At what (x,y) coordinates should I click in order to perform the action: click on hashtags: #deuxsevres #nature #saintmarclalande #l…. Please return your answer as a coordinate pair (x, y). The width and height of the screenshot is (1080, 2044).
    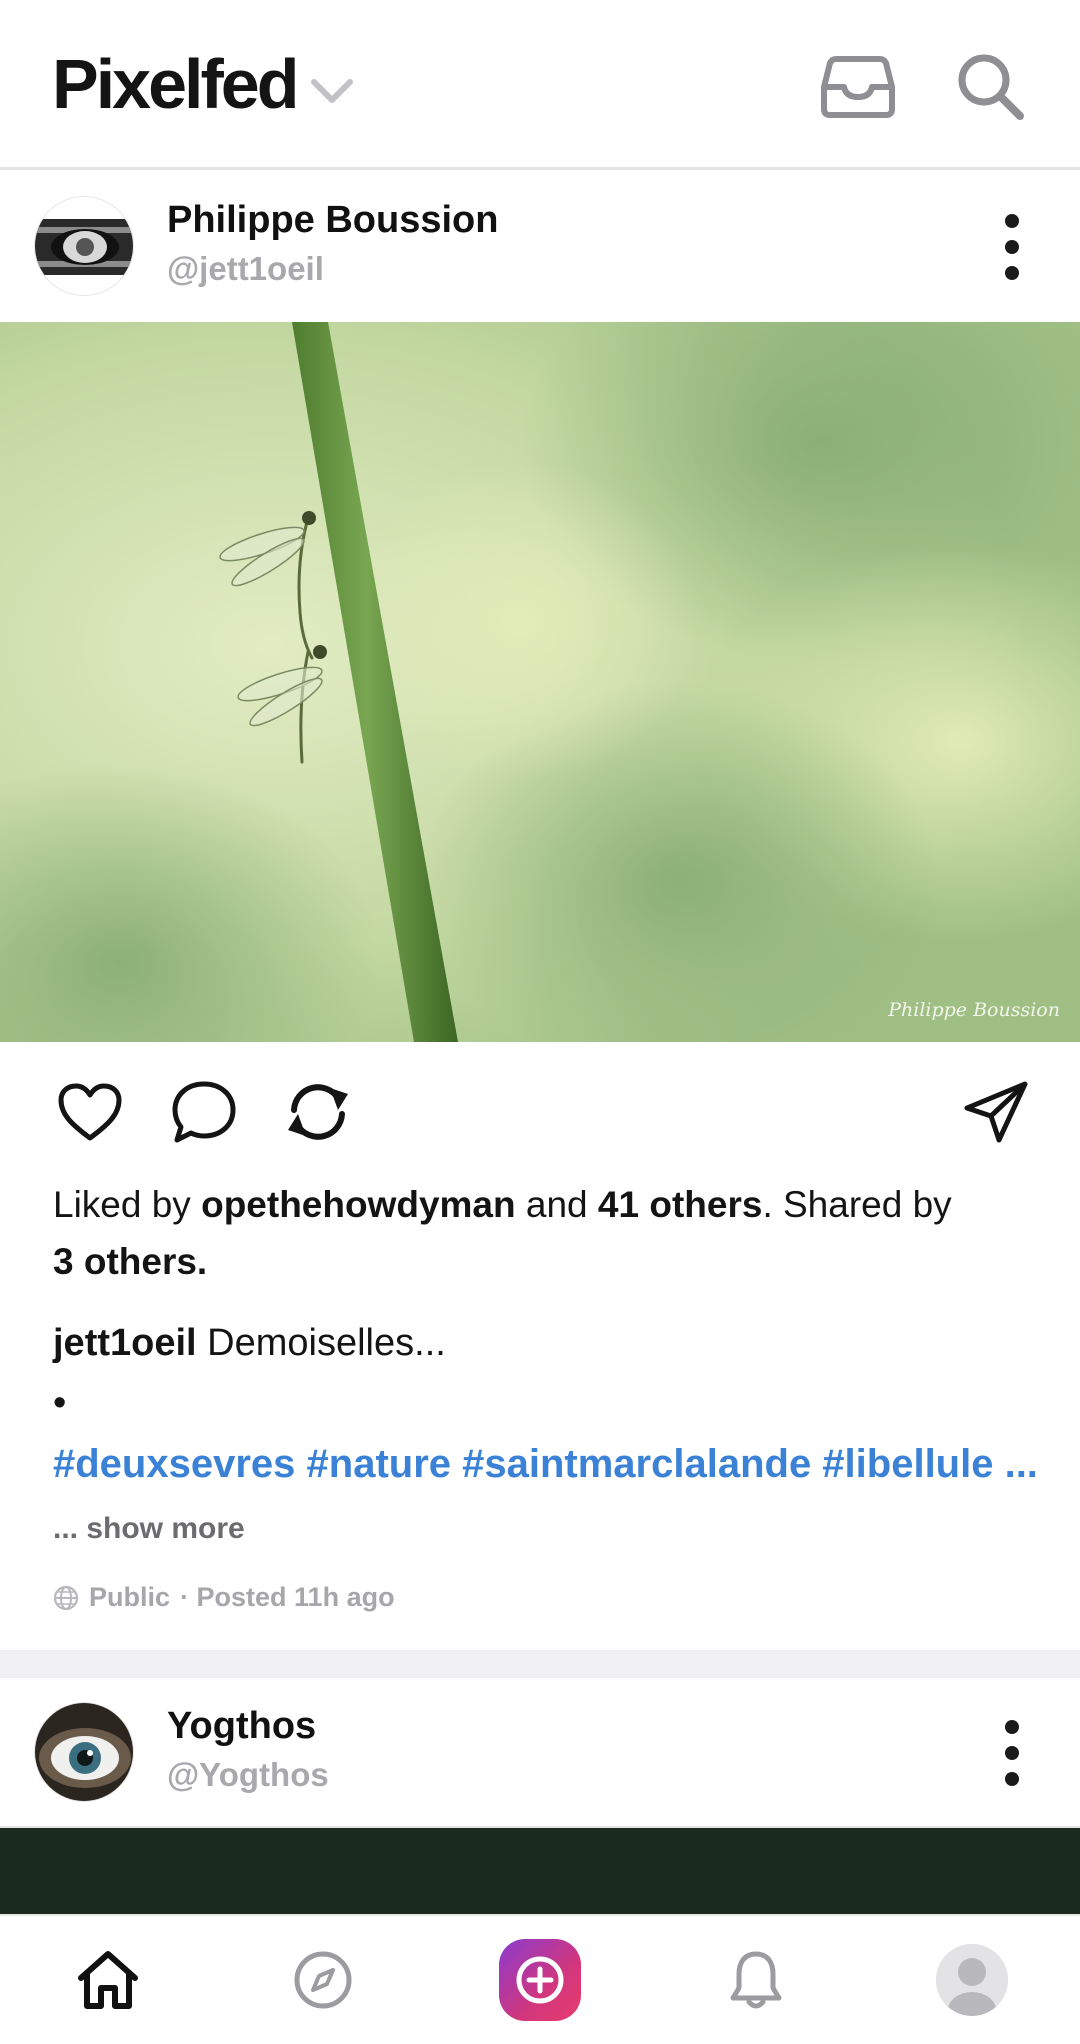
    Looking at the image, I should click on (545, 1464).